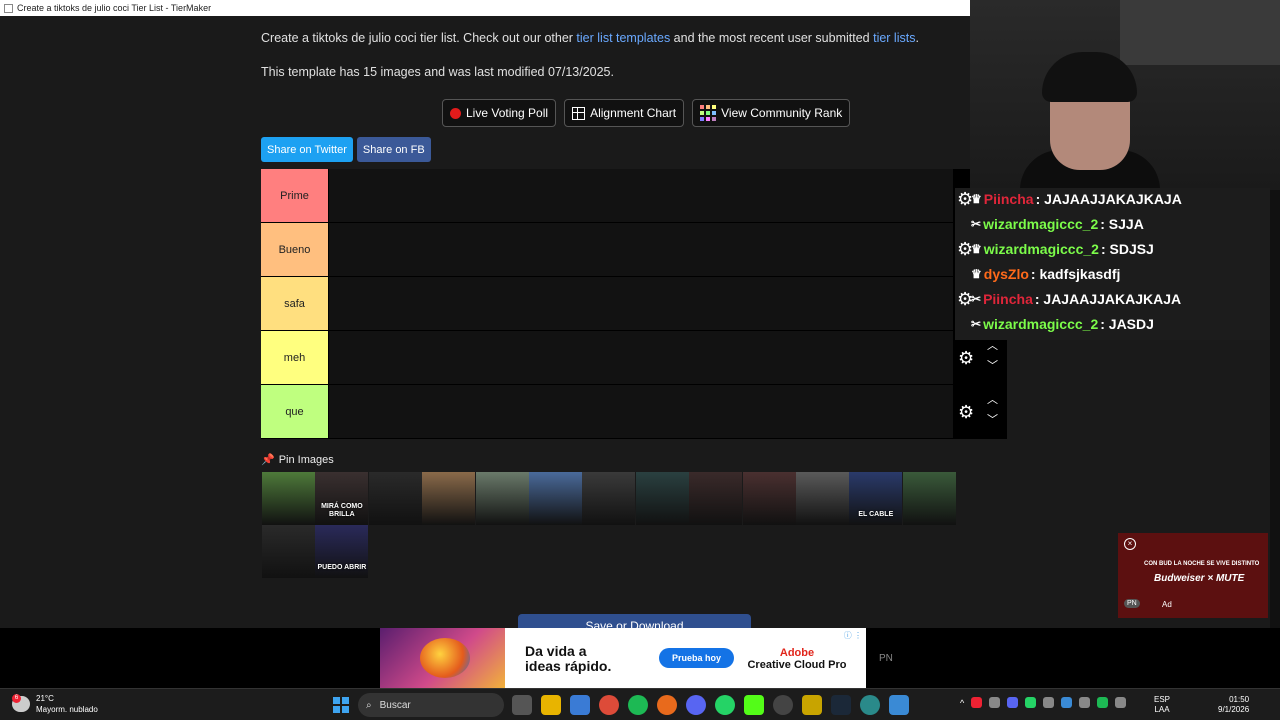 Image resolution: width=1280 pixels, height=720 pixels. Describe the element at coordinates (295, 195) in the screenshot. I see `tier-label: Prime` at that location.